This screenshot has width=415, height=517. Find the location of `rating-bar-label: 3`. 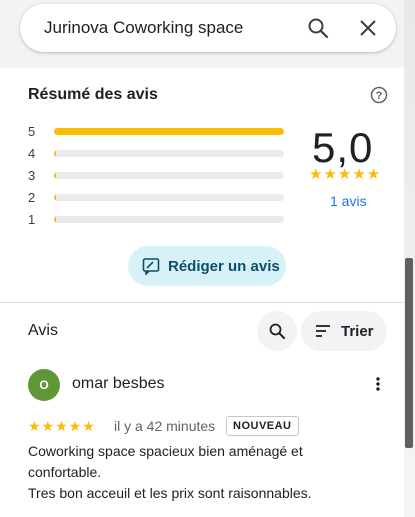

rating-bar-label: 3 is located at coordinates (32, 175).